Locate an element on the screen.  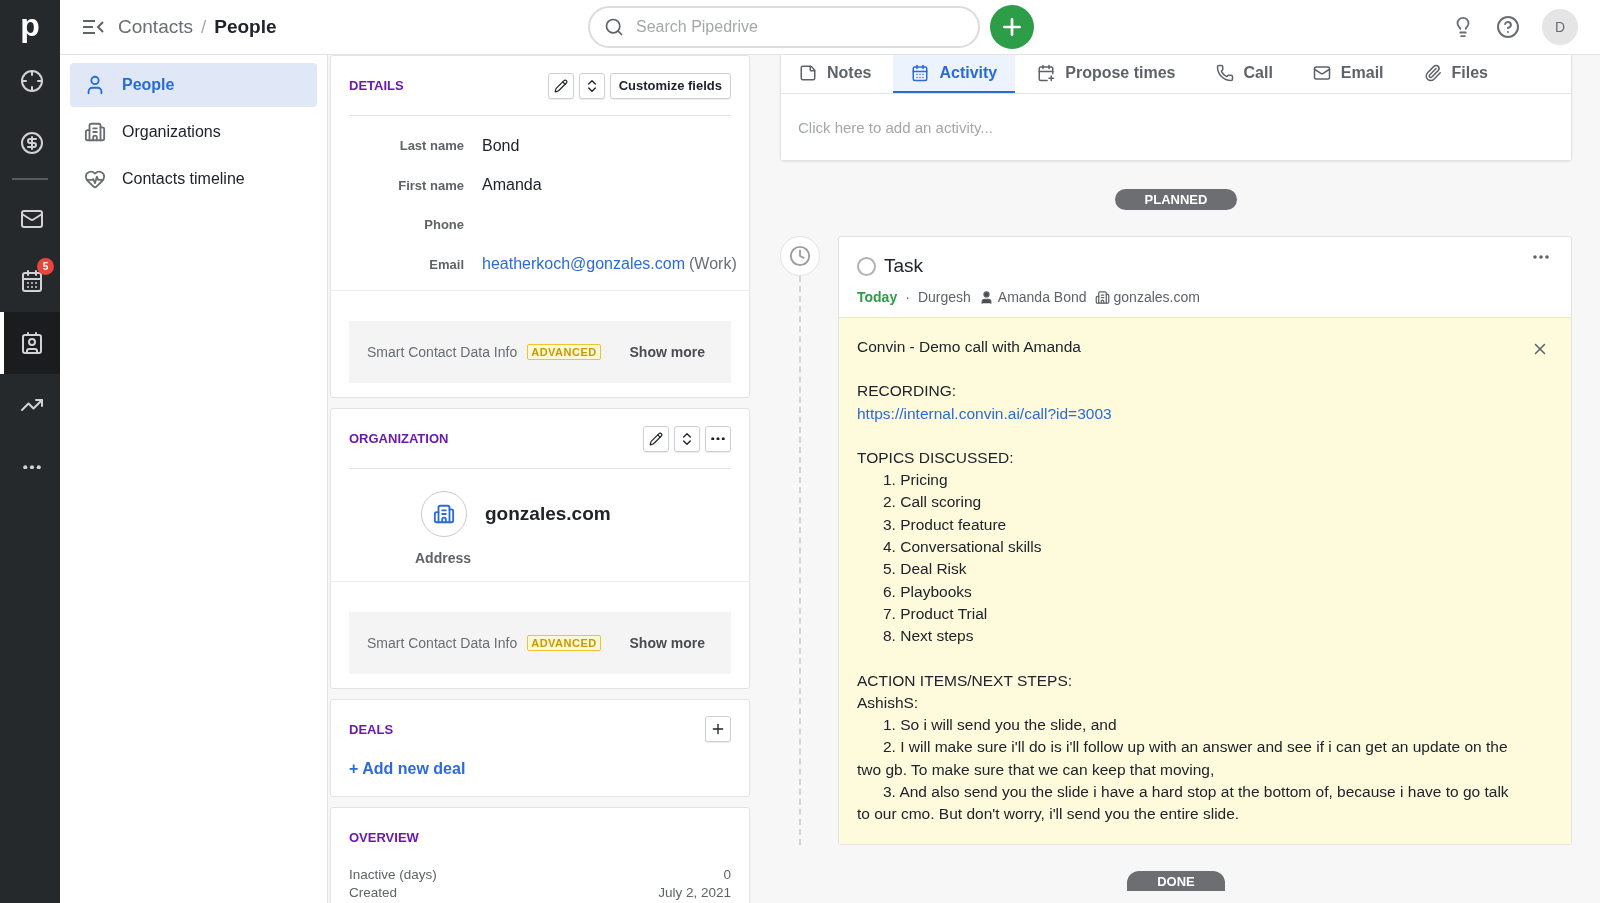
nav-item: Contacts timeline is located at coordinates (193, 179).